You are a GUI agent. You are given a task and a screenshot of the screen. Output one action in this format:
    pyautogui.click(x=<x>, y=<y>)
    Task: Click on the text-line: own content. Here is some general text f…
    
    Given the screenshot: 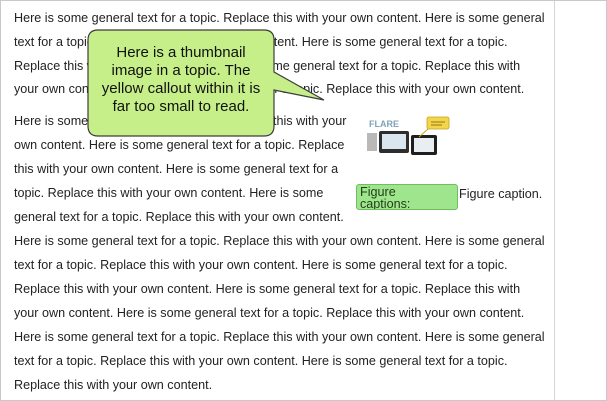 What is the action you would take?
    pyautogui.click(x=179, y=145)
    